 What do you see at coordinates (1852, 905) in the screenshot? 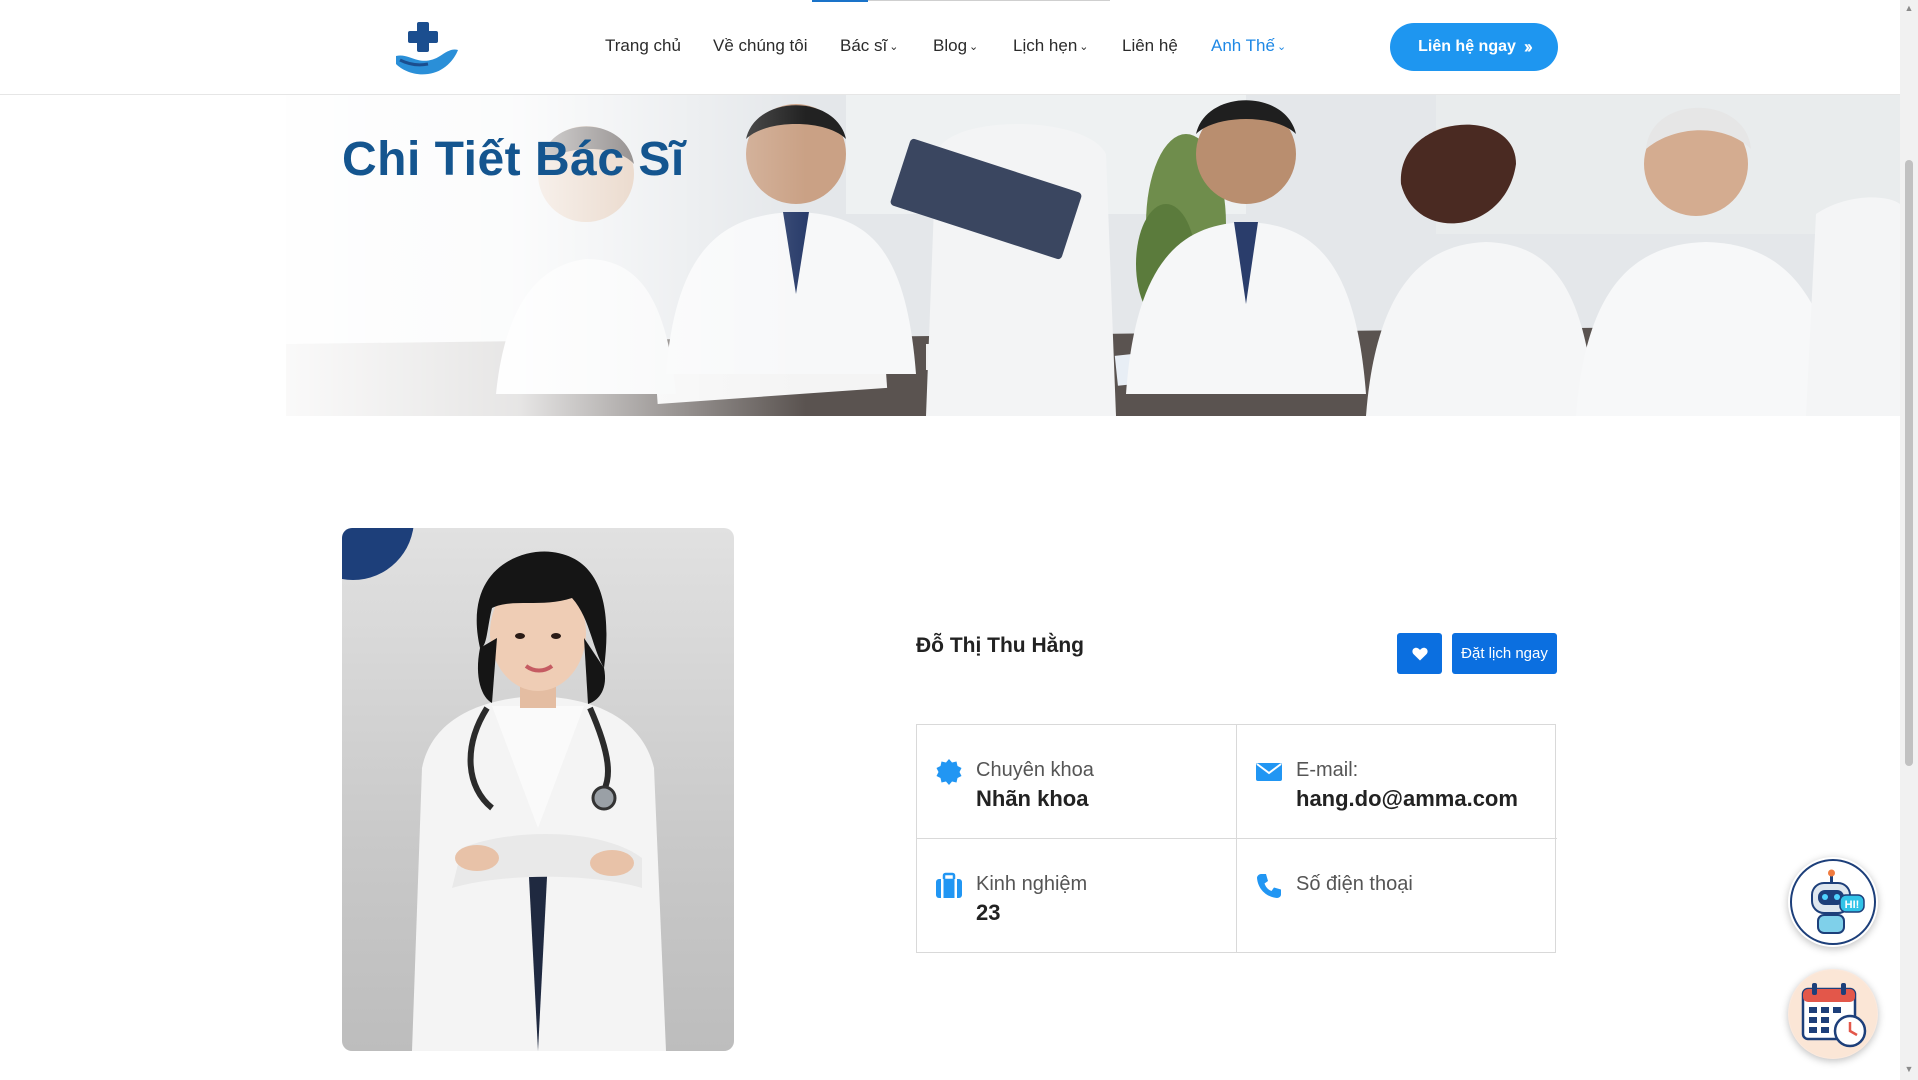
I see `chatbot-badge-label: HI!` at bounding box center [1852, 905].